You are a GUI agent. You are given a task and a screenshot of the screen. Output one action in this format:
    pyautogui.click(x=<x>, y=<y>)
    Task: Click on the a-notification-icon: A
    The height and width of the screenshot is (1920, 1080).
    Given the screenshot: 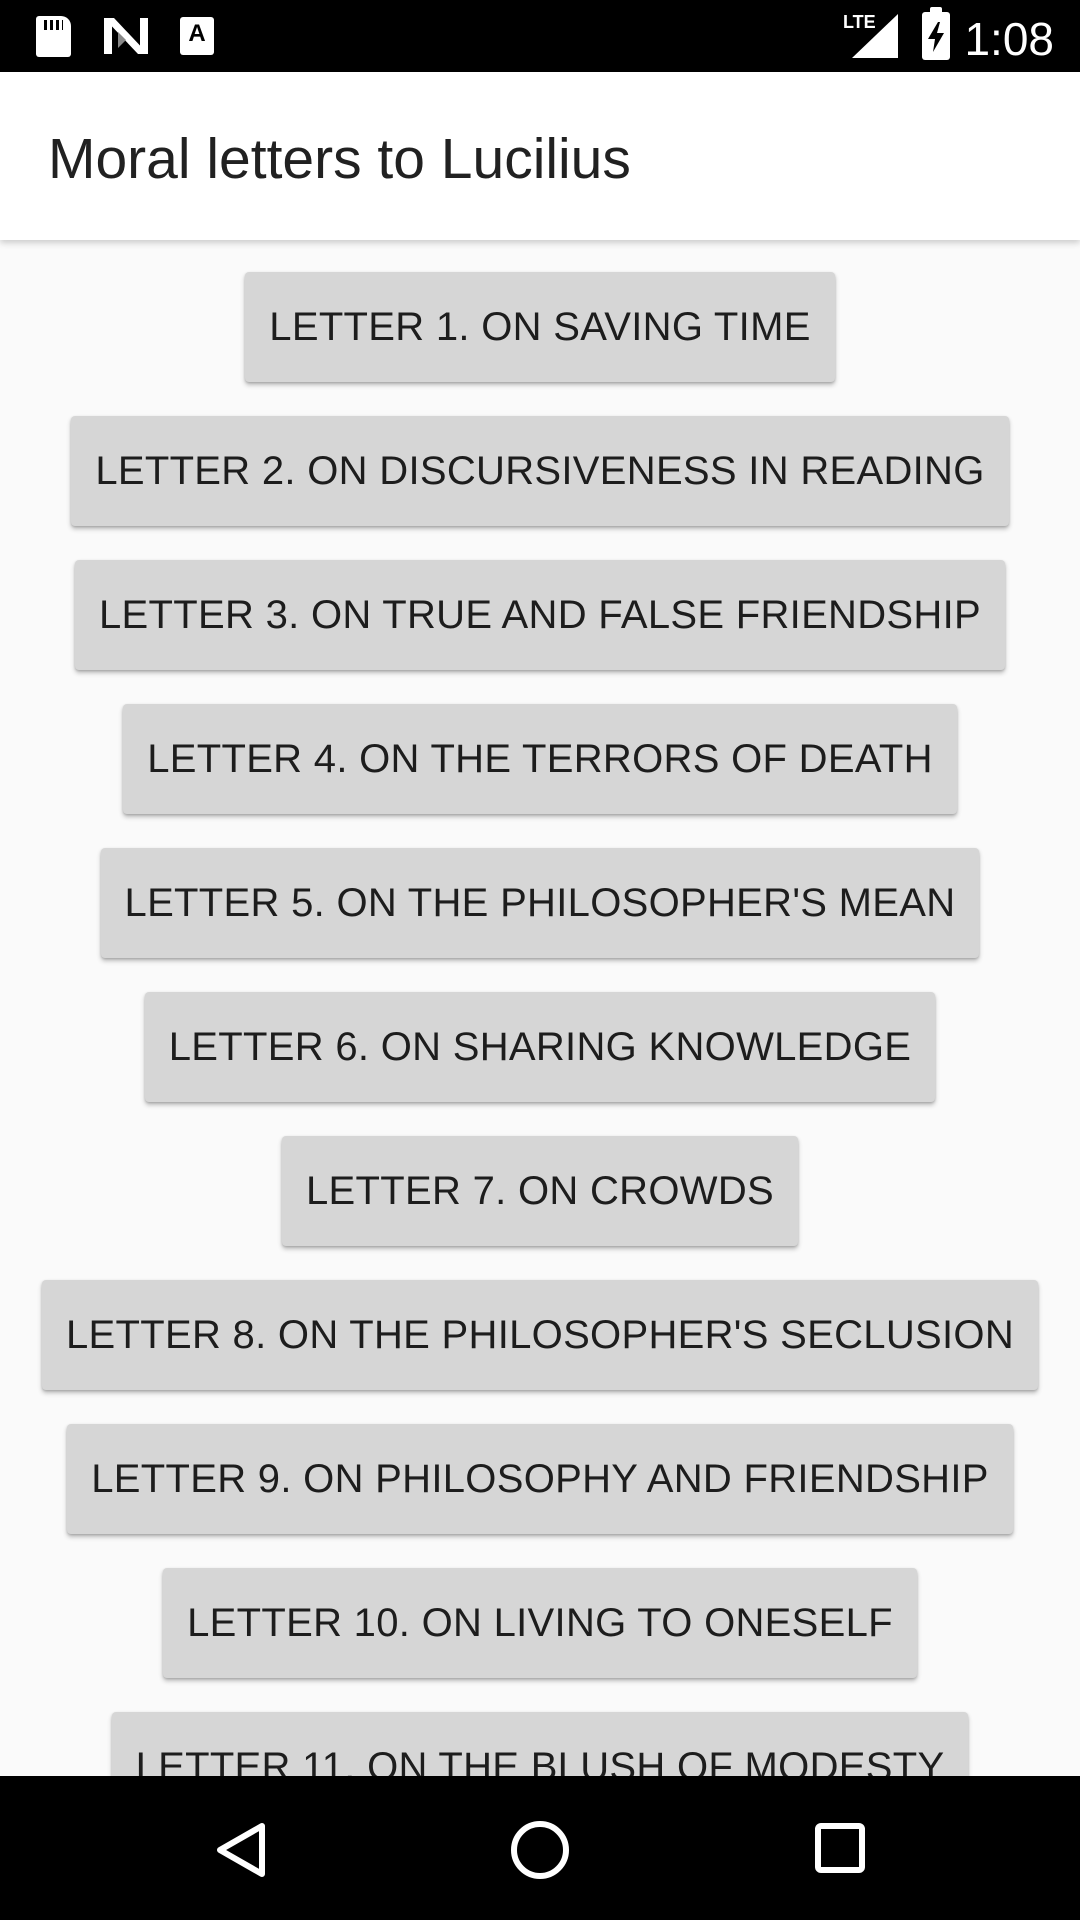 What is the action you would take?
    pyautogui.click(x=197, y=36)
    